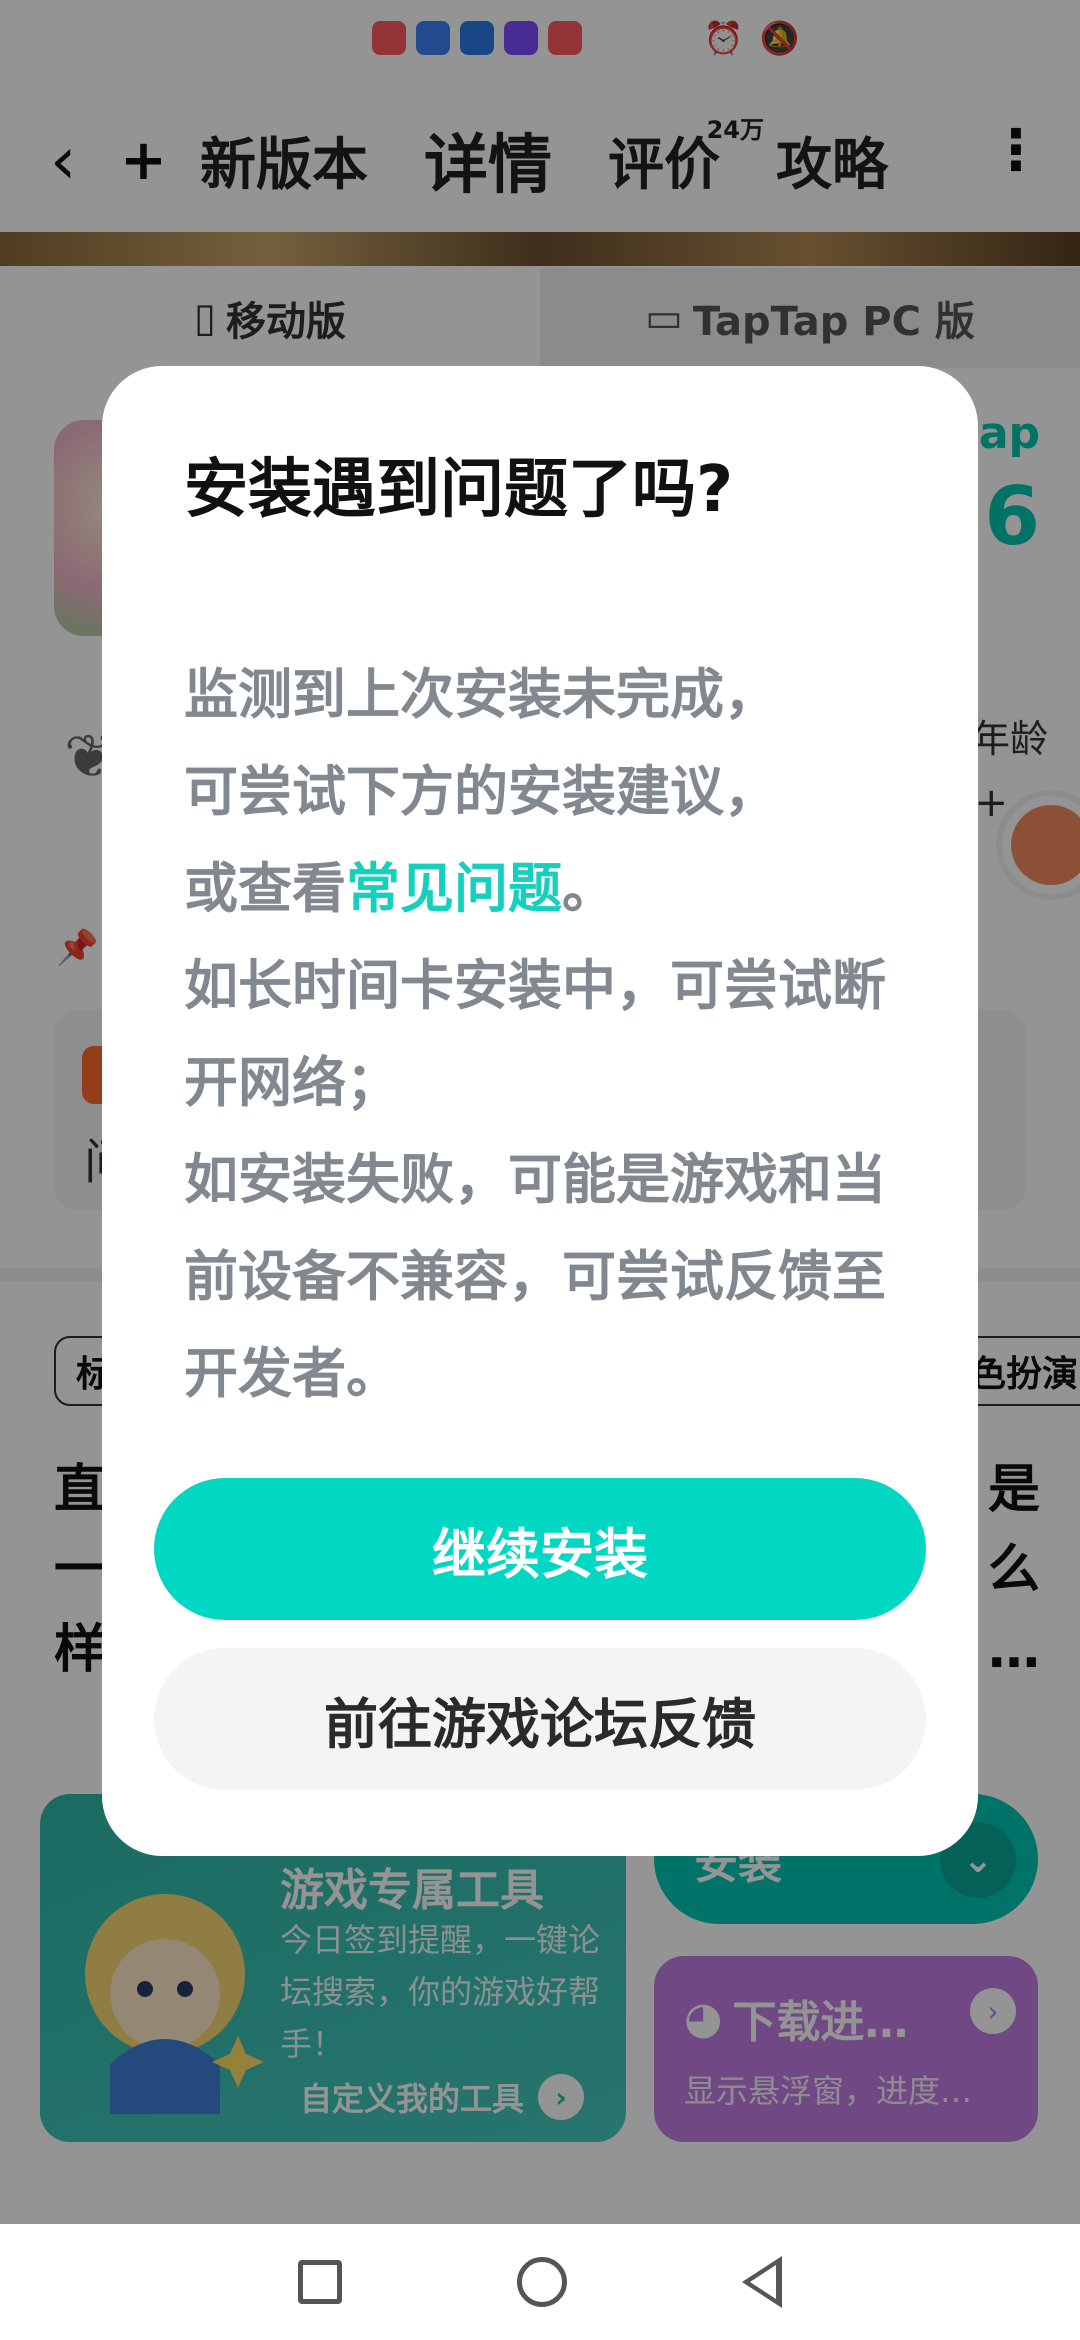 The height and width of the screenshot is (2340, 1080). Describe the element at coordinates (459, 490) in the screenshot. I see `dialog-title: 安装遇到问题了吗?` at that location.